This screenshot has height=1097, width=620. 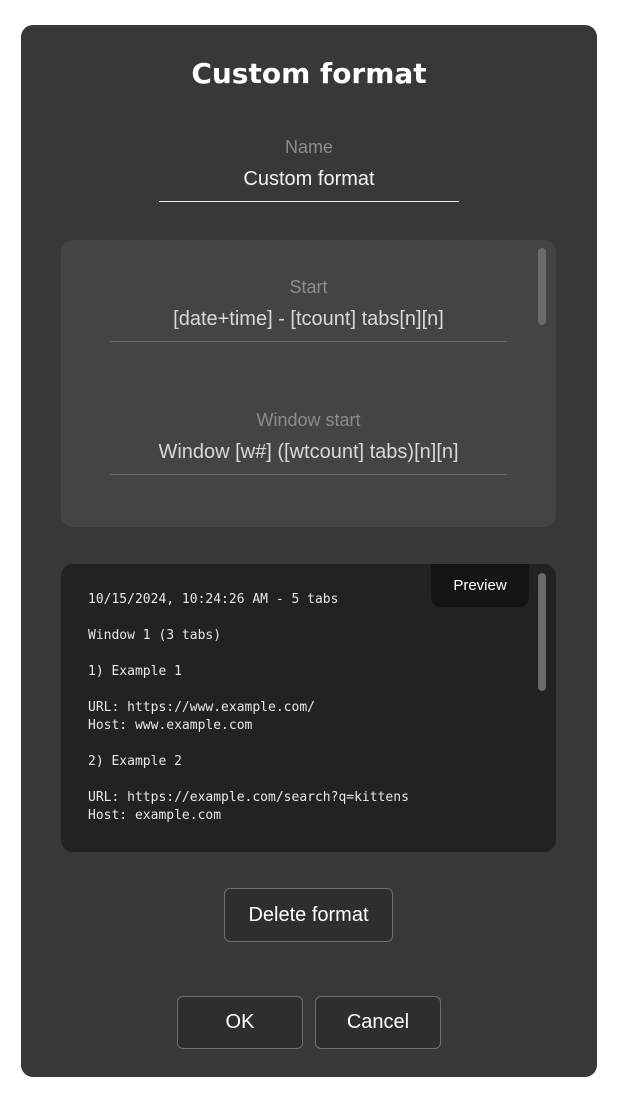 I want to click on templates-scrollbar, so click(x=542, y=286).